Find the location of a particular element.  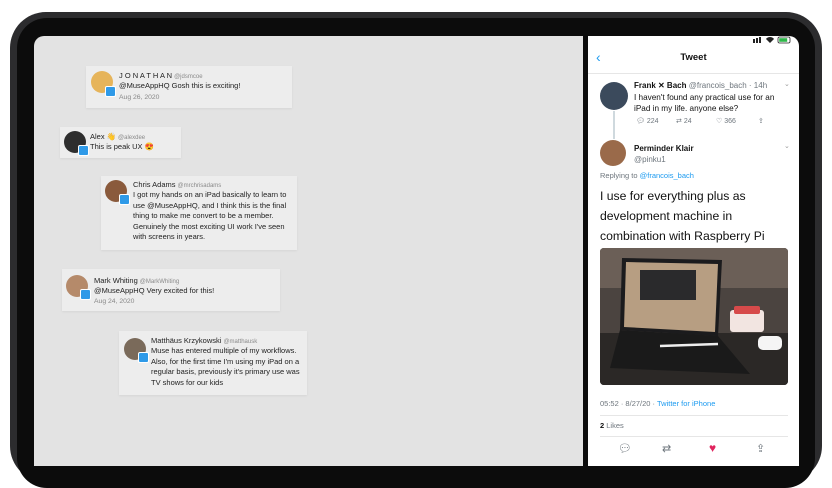

tweet-photo is located at coordinates (694, 316).